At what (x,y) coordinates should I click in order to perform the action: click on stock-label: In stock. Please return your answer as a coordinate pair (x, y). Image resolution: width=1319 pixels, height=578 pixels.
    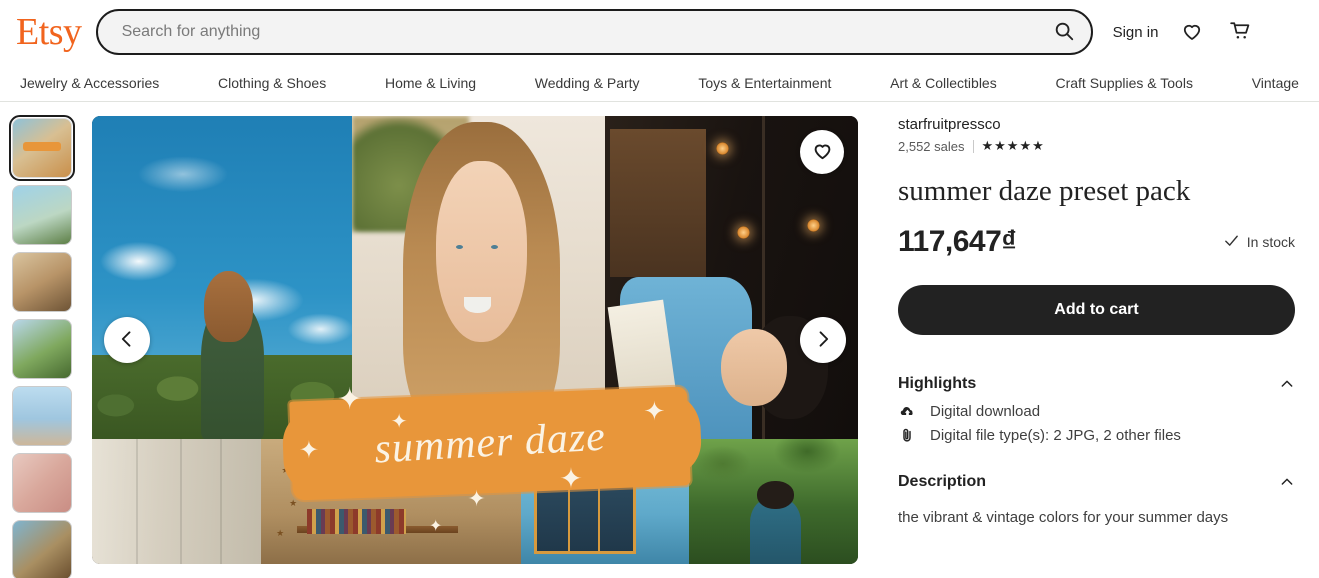
    Looking at the image, I should click on (1270, 241).